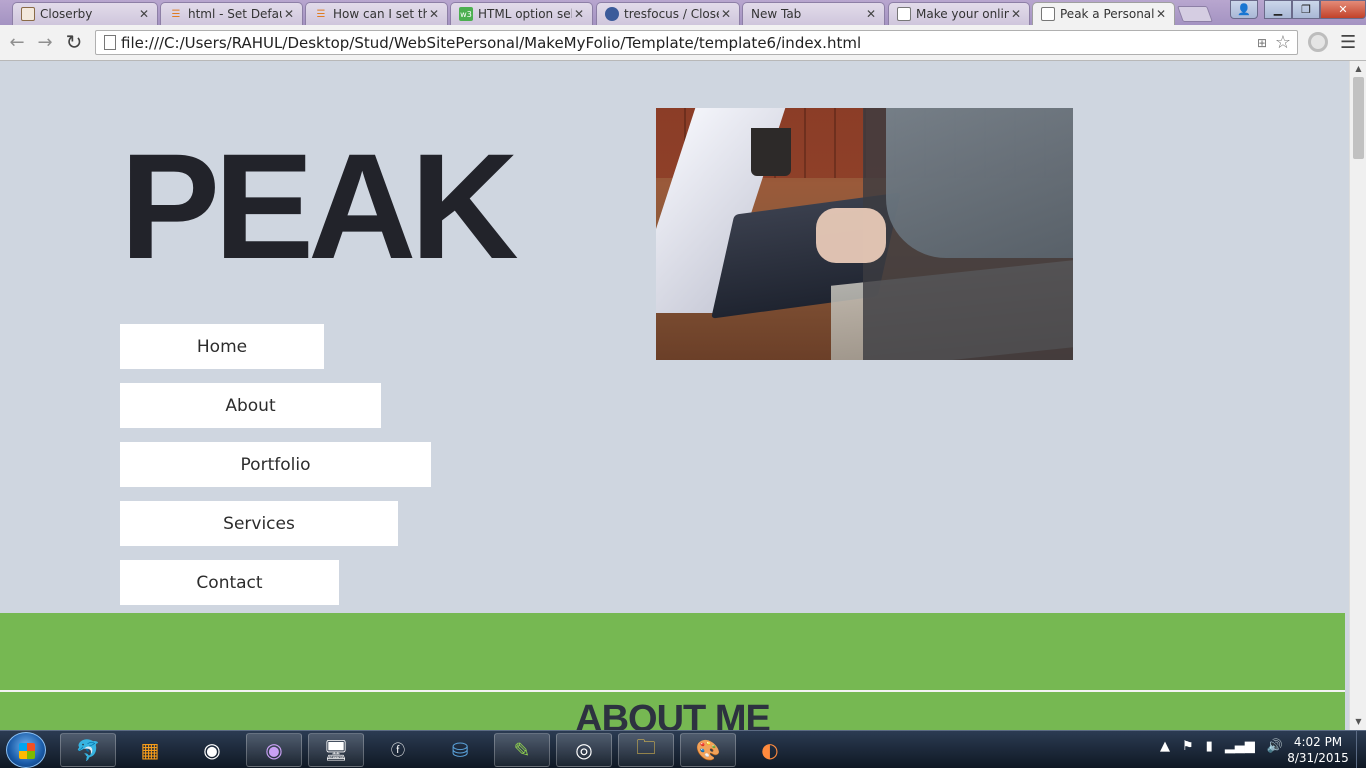 Image resolution: width=1366 pixels, height=768 pixels. I want to click on browser-tab-stackoverflow-1: ☰ html - Set Defaul ✕, so click(231, 13).